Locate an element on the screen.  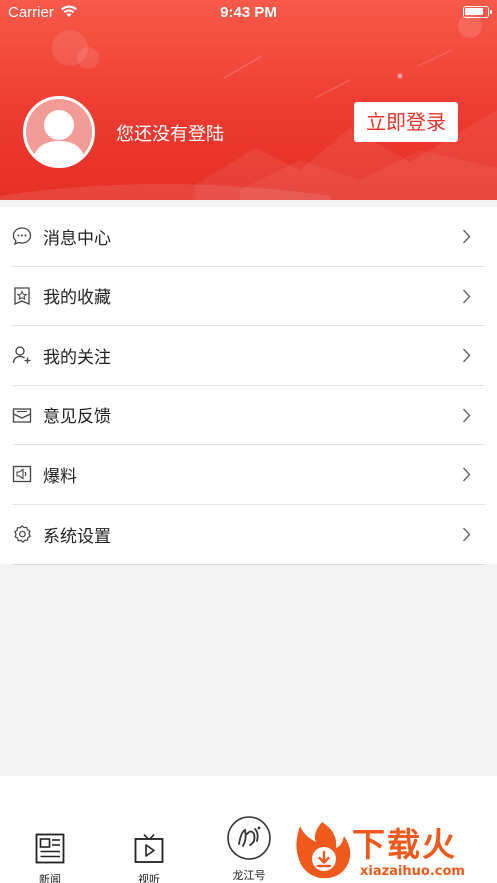
avatar is located at coordinates (59, 132).